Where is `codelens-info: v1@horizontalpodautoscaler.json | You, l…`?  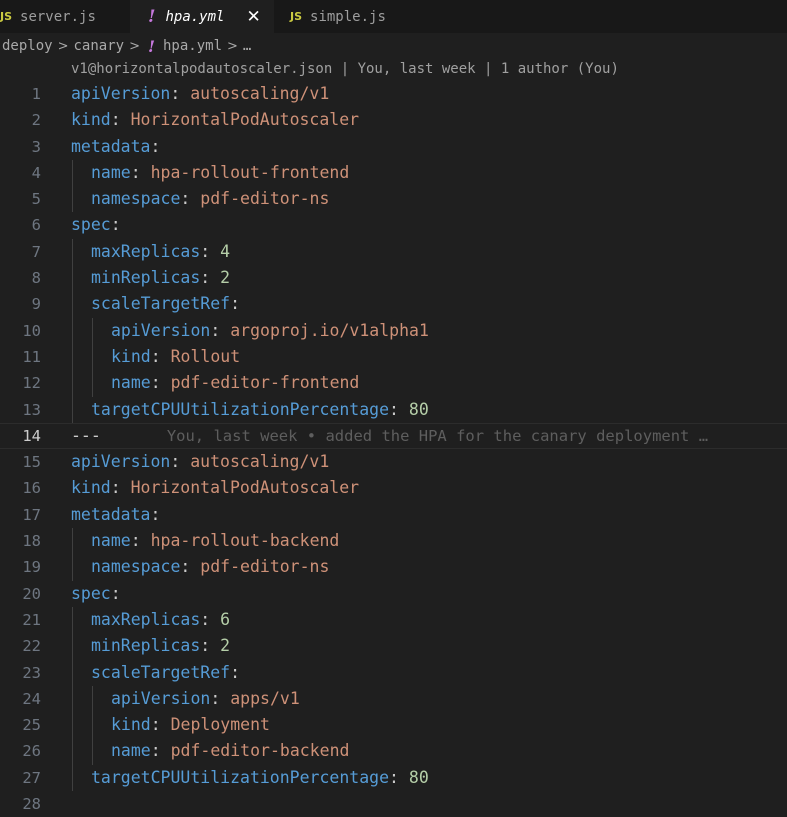
codelens-info: v1@horizontalpodautoscaler.json | You, l… is located at coordinates (345, 69).